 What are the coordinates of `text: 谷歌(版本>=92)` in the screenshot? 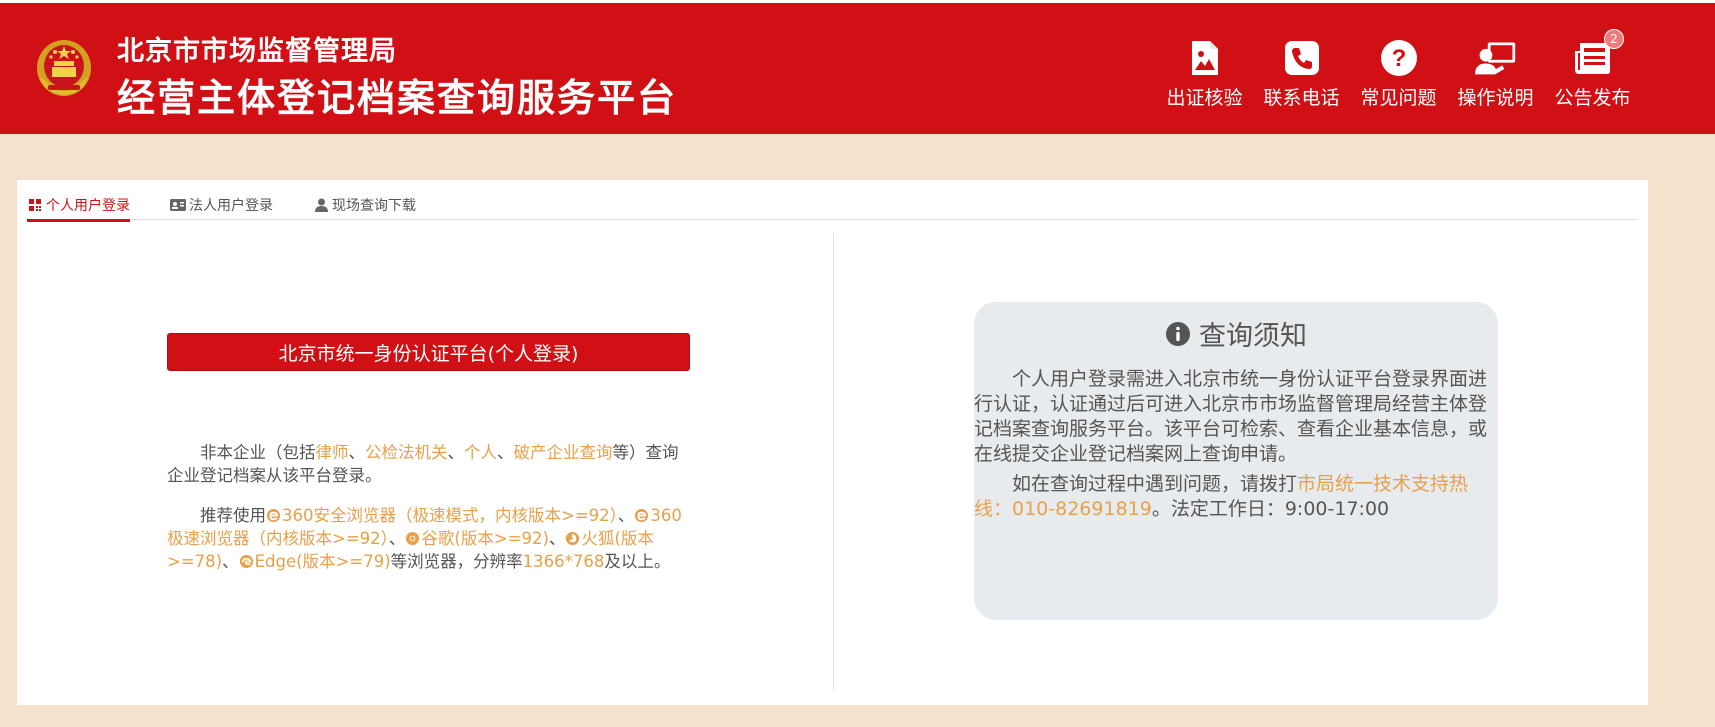 It's located at (485, 538).